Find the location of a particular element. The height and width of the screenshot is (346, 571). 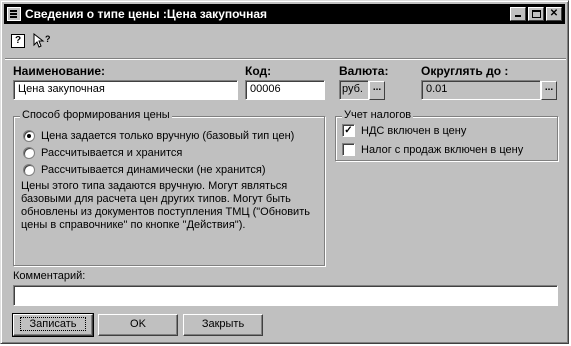

name-label: Наименование: is located at coordinates (59, 71).